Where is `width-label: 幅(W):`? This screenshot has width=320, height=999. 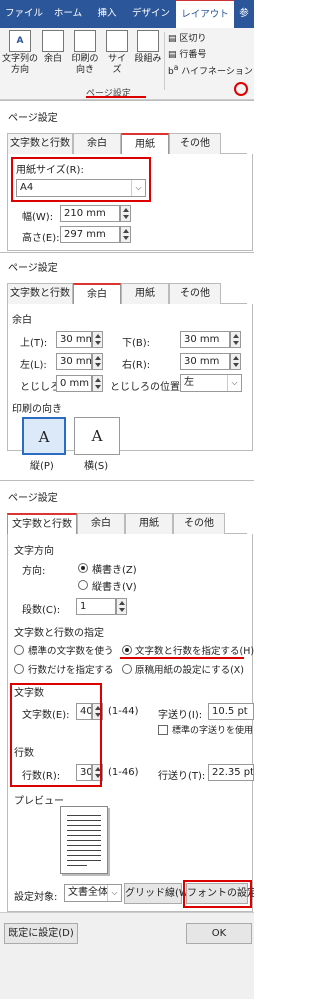
width-label: 幅(W): is located at coordinates (38, 217).